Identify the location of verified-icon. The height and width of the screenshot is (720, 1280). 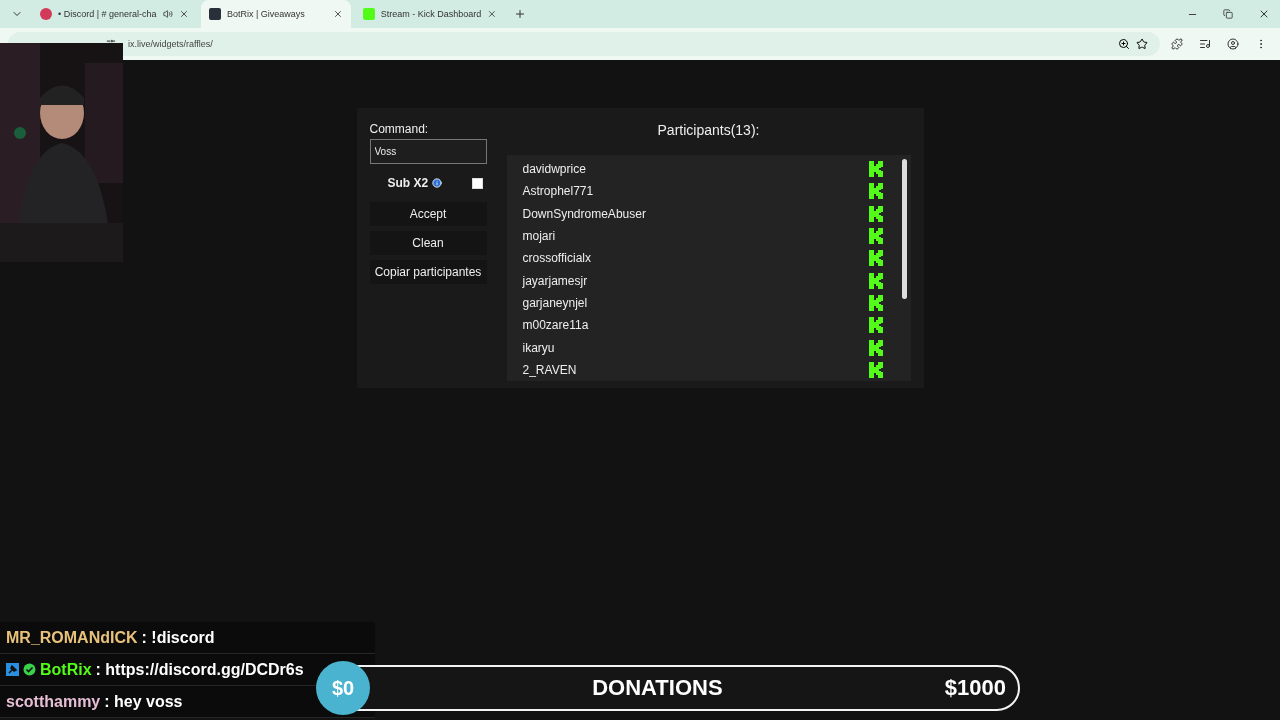
(29, 669).